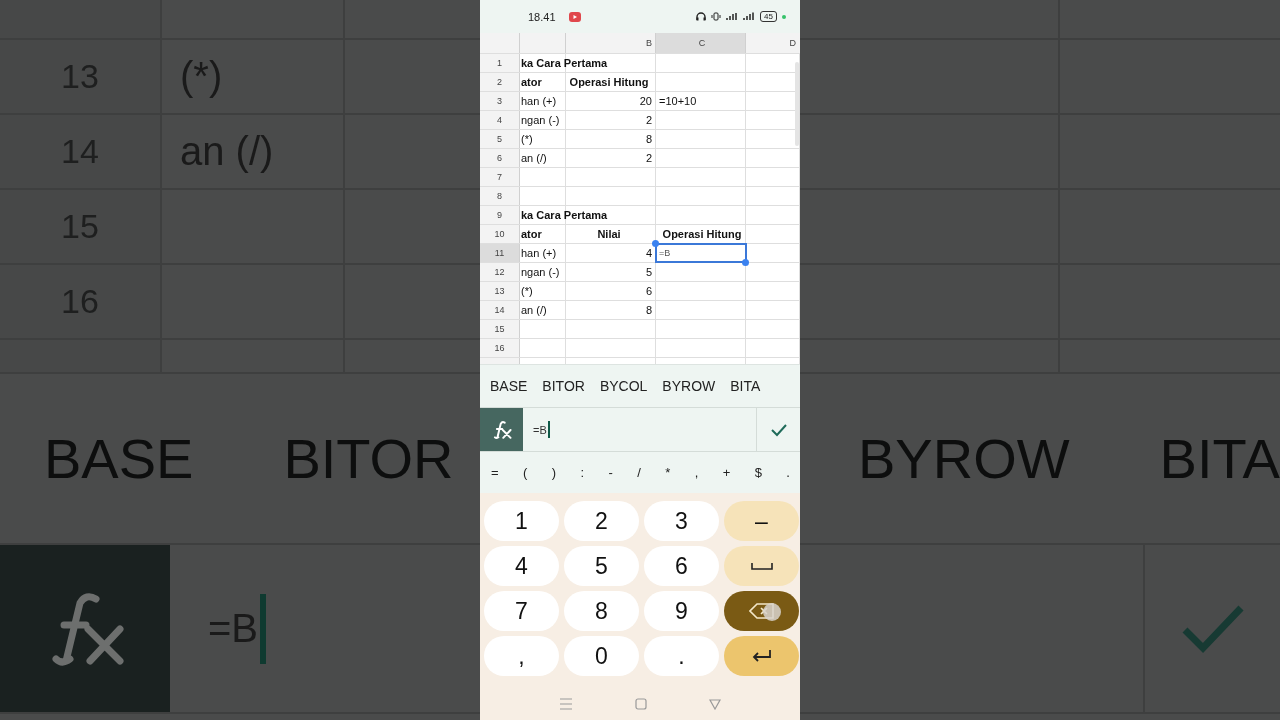 The width and height of the screenshot is (1280, 720). I want to click on enter-key, so click(761, 656).